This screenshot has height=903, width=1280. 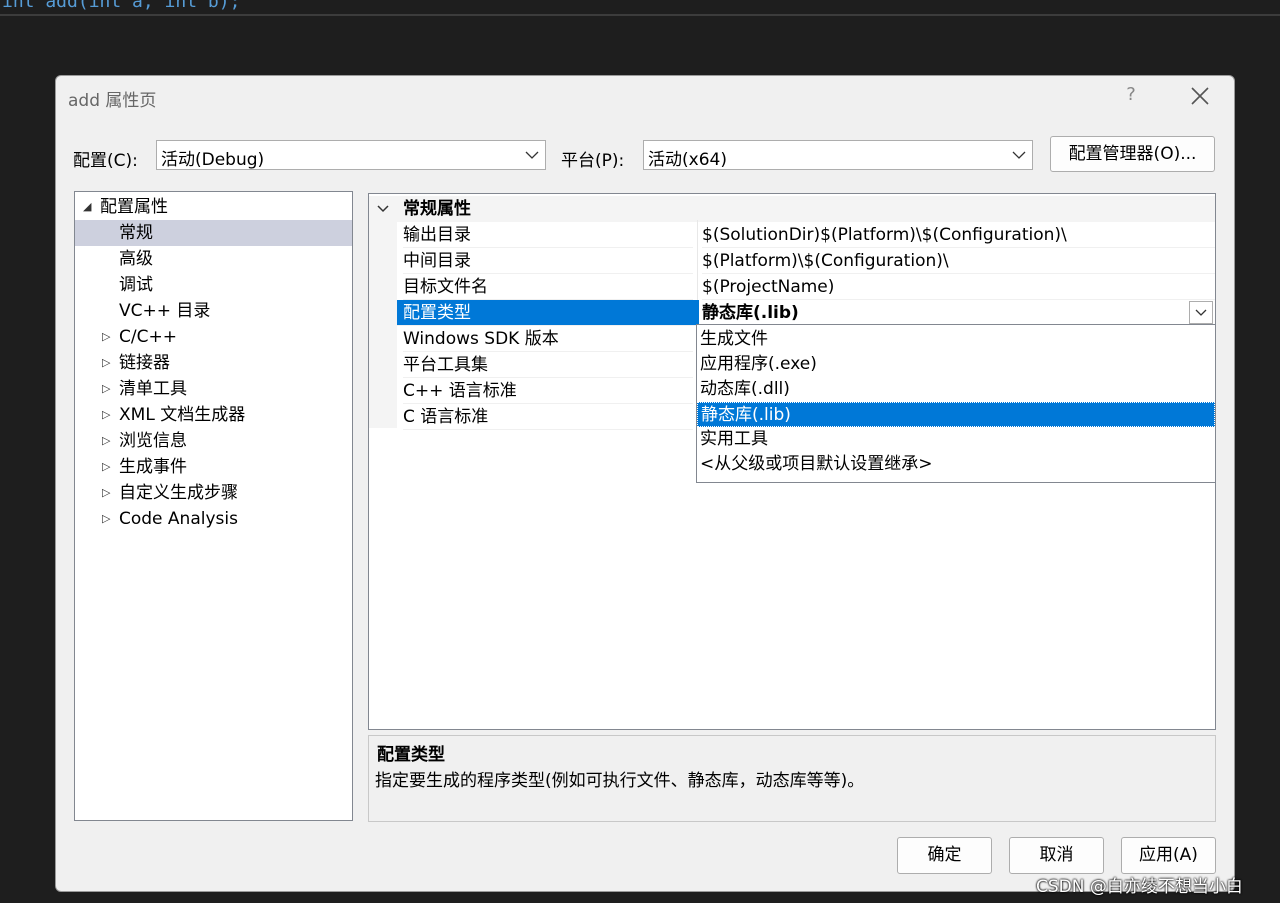 I want to click on dropdown-option-selected: 静态库(.lib), so click(x=956, y=414).